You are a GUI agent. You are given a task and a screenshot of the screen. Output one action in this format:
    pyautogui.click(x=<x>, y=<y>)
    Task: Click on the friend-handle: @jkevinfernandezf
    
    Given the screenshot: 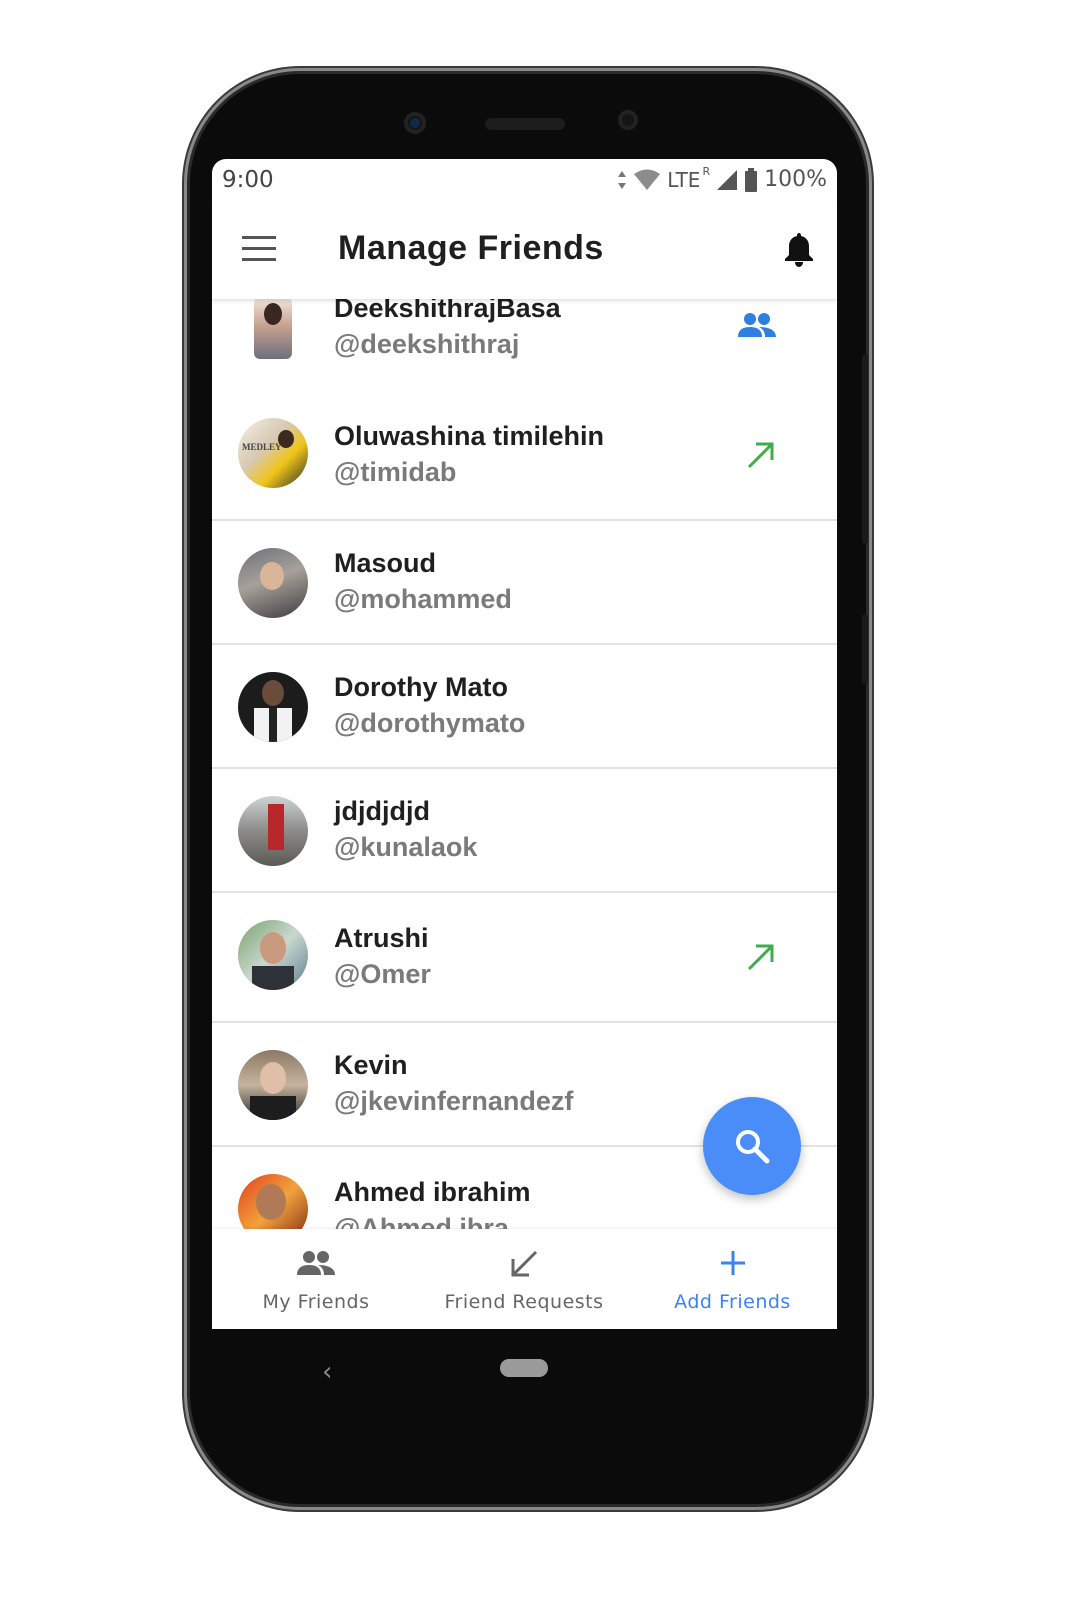 What is the action you would take?
    pyautogui.click(x=454, y=1101)
    